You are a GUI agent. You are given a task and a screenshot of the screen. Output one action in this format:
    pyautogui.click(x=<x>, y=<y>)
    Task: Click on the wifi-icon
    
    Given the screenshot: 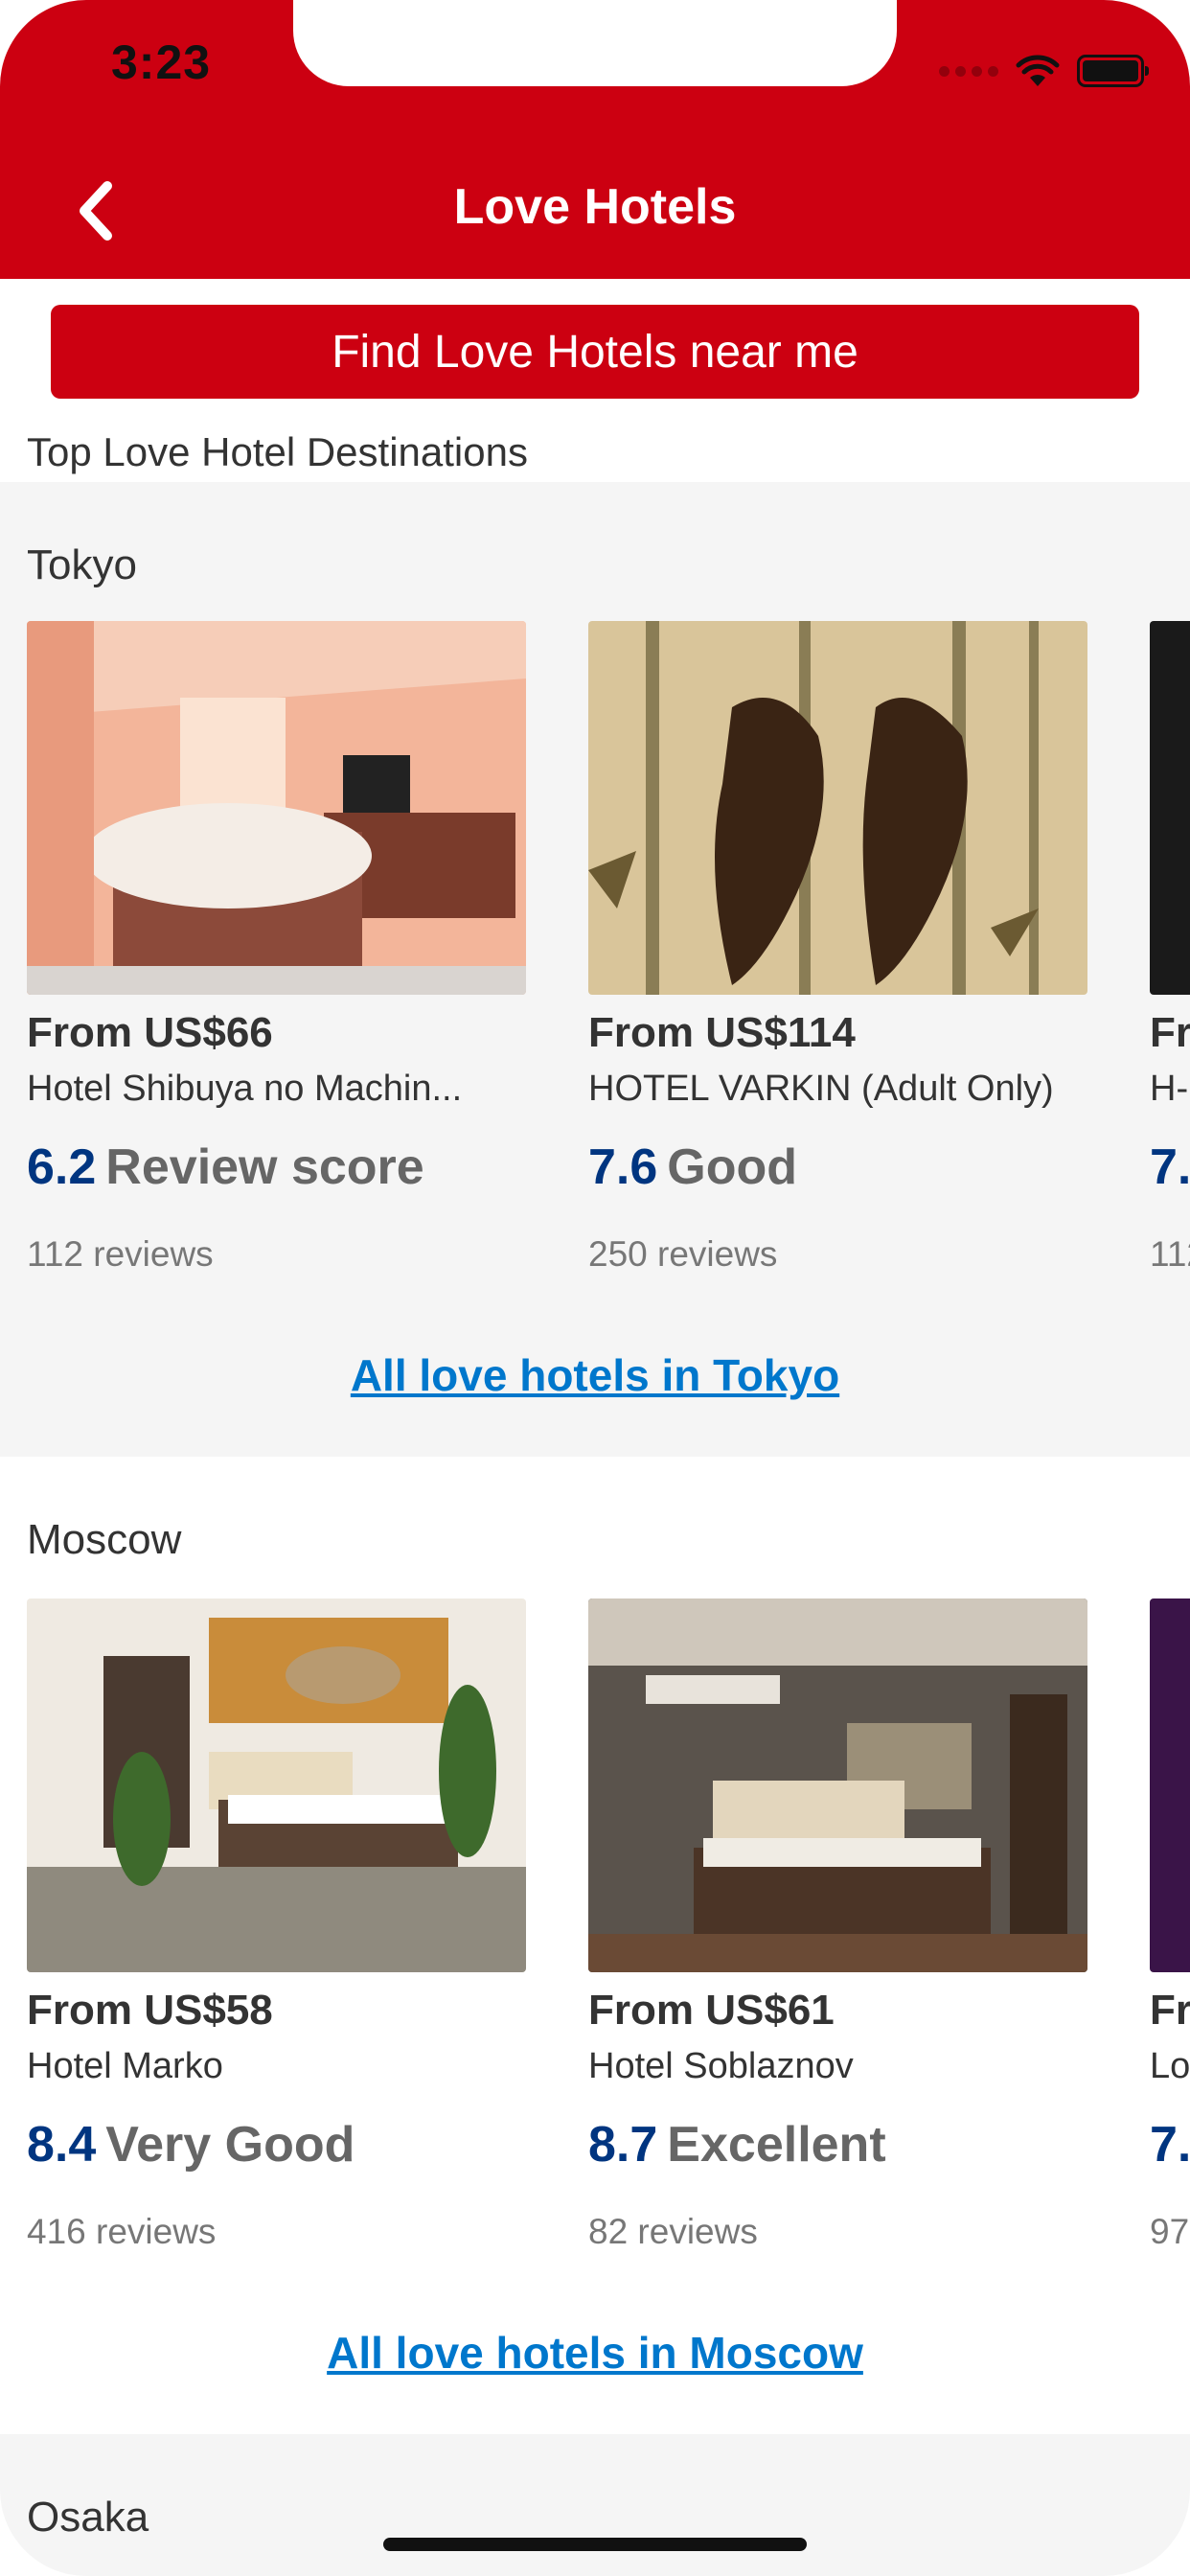 What is the action you would take?
    pyautogui.click(x=1038, y=70)
    